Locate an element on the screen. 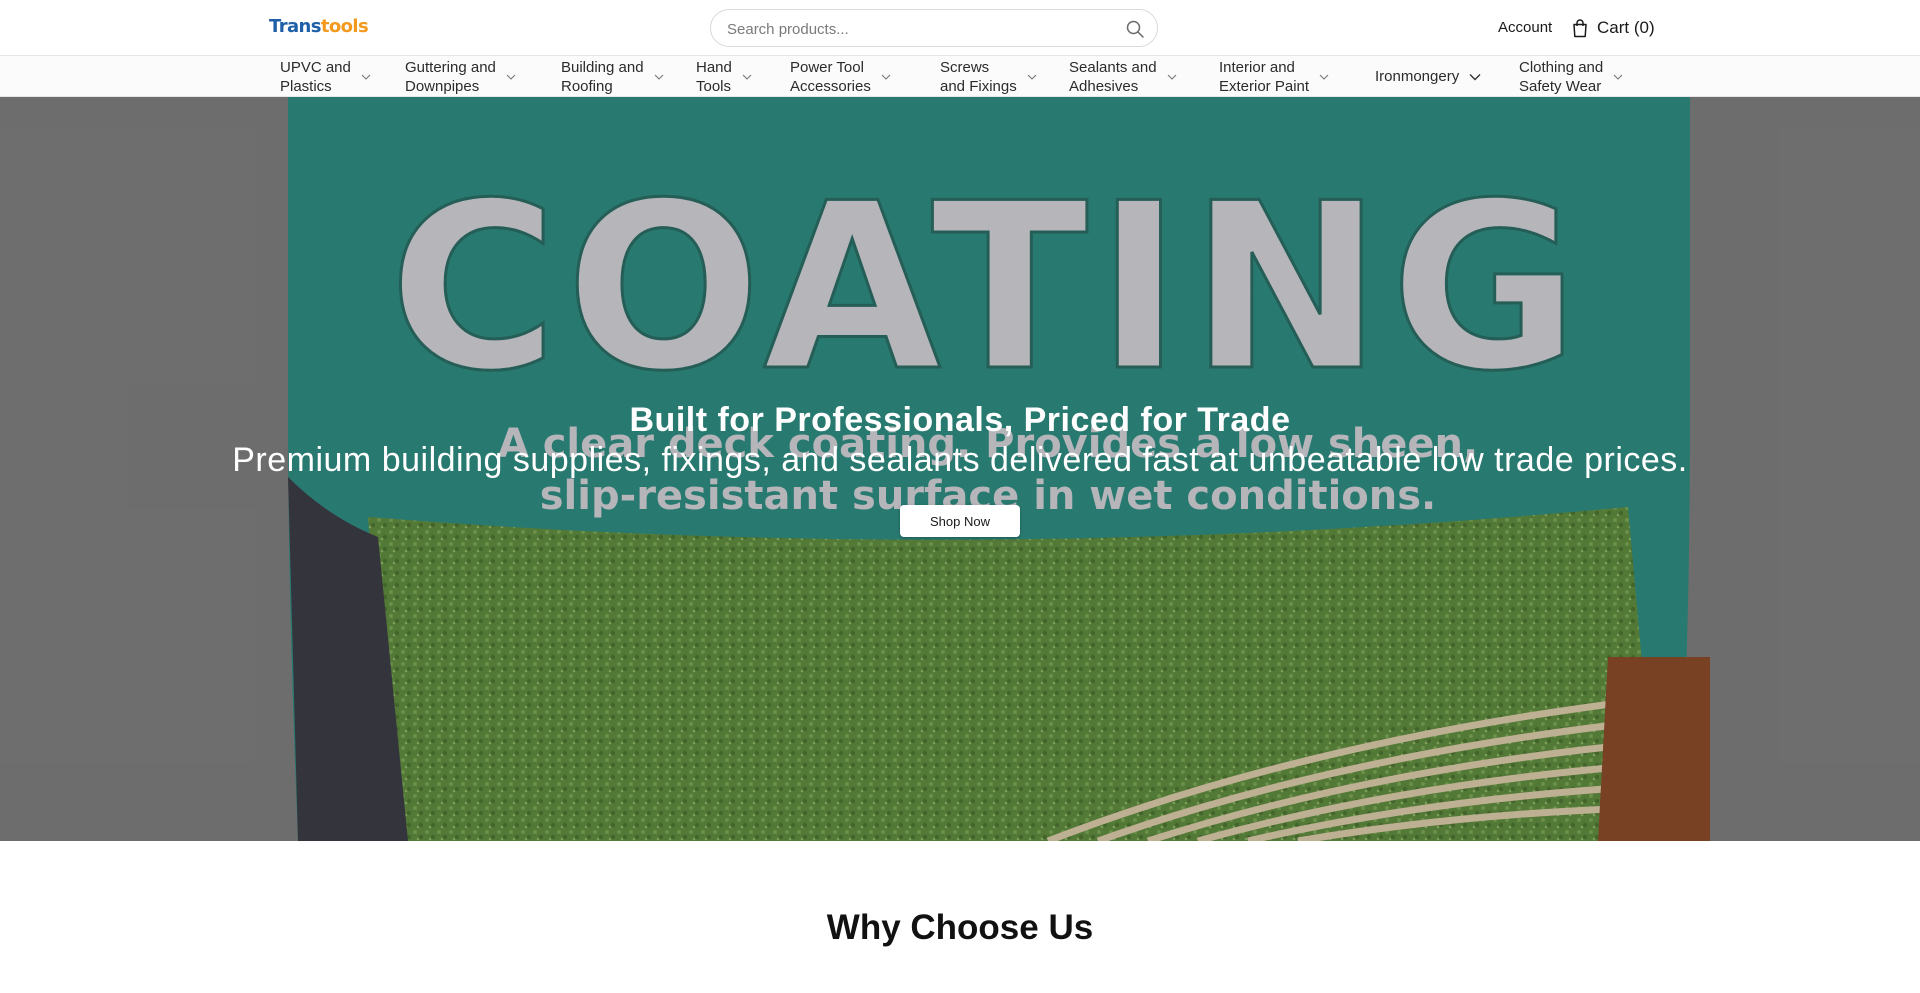 The height and width of the screenshot is (993, 1920). cart-label: Cart (0) is located at coordinates (1626, 27).